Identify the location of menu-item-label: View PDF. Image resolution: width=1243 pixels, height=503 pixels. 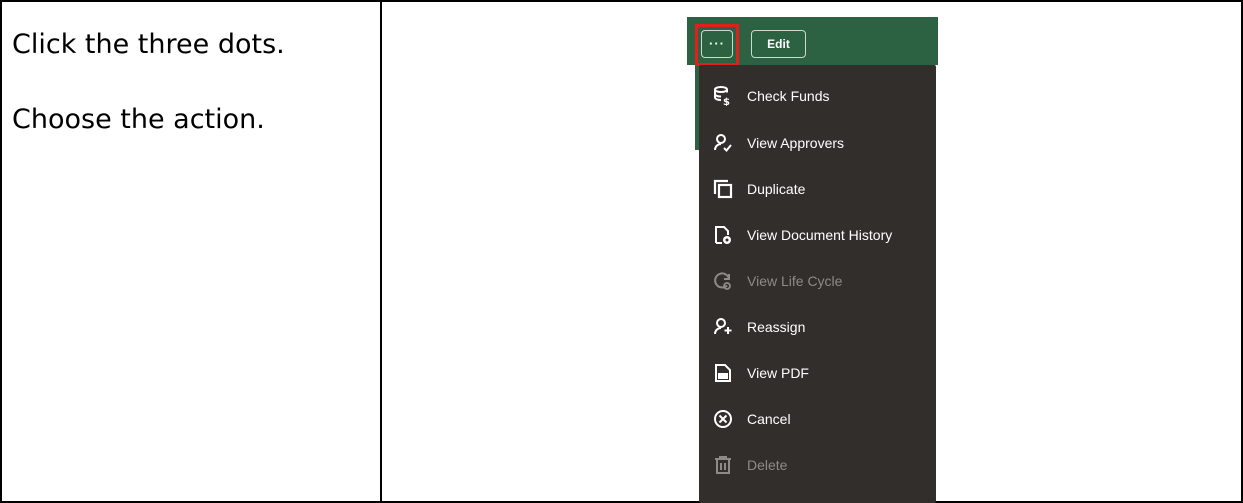
(778, 372).